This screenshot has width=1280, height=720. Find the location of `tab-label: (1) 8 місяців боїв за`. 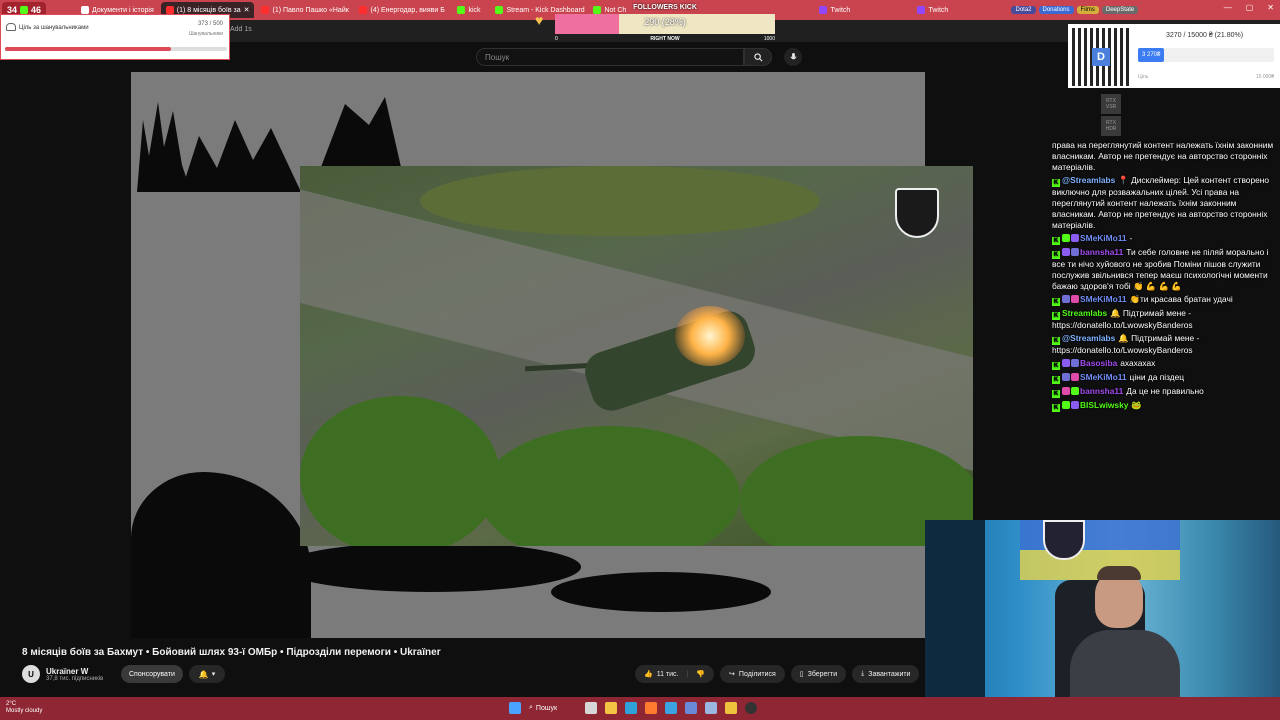

tab-label: (1) 8 місяців боїв за is located at coordinates (208, 10).